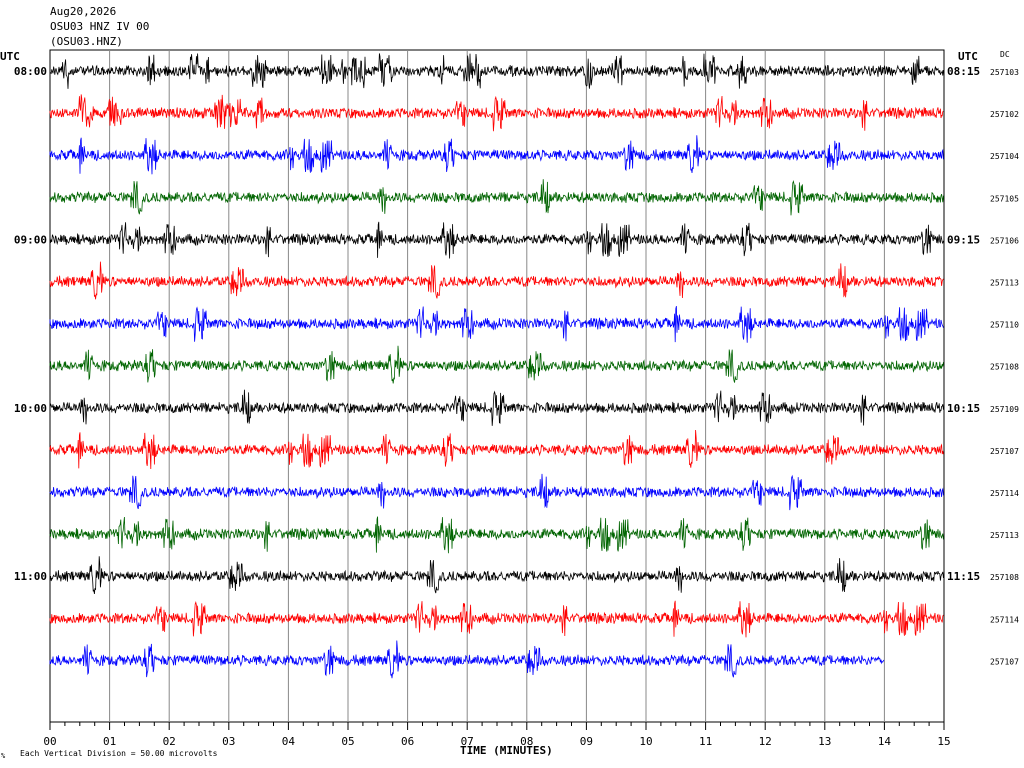  I want to click on x-tick-label: 09, so click(586, 741).